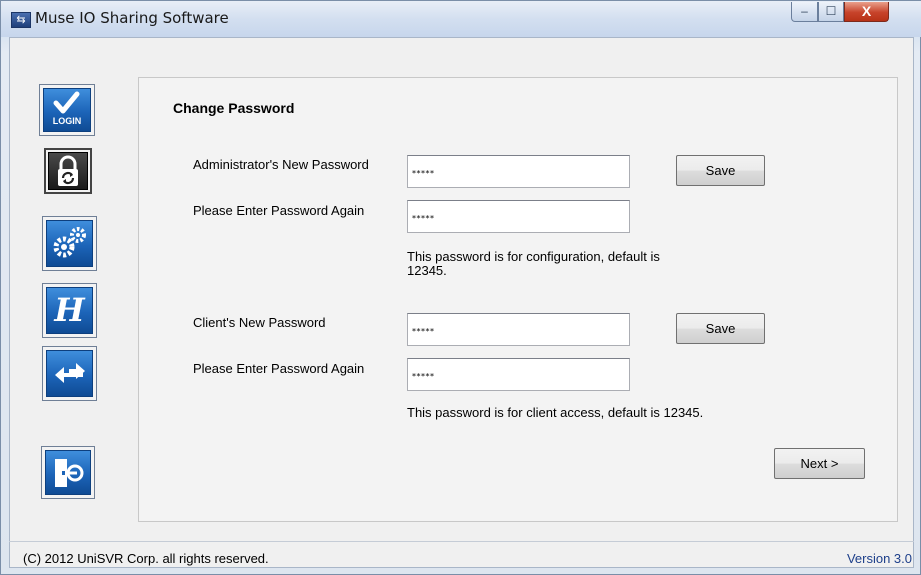 Image resolution: width=921 pixels, height=575 pixels. I want to click on check-icon: LOGIN, so click(67, 110).